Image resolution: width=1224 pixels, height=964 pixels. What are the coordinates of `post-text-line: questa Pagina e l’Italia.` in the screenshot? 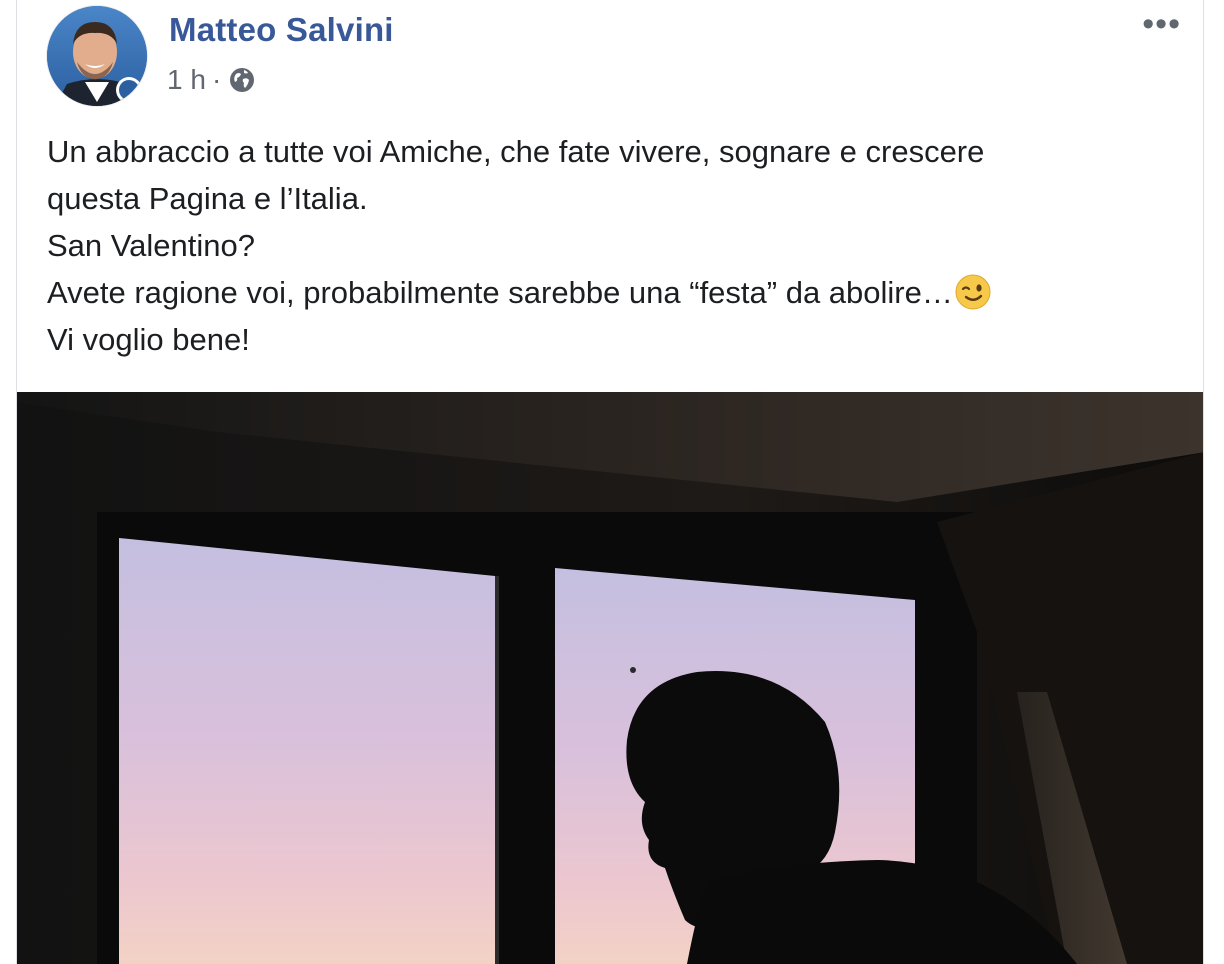 It's located at (207, 198).